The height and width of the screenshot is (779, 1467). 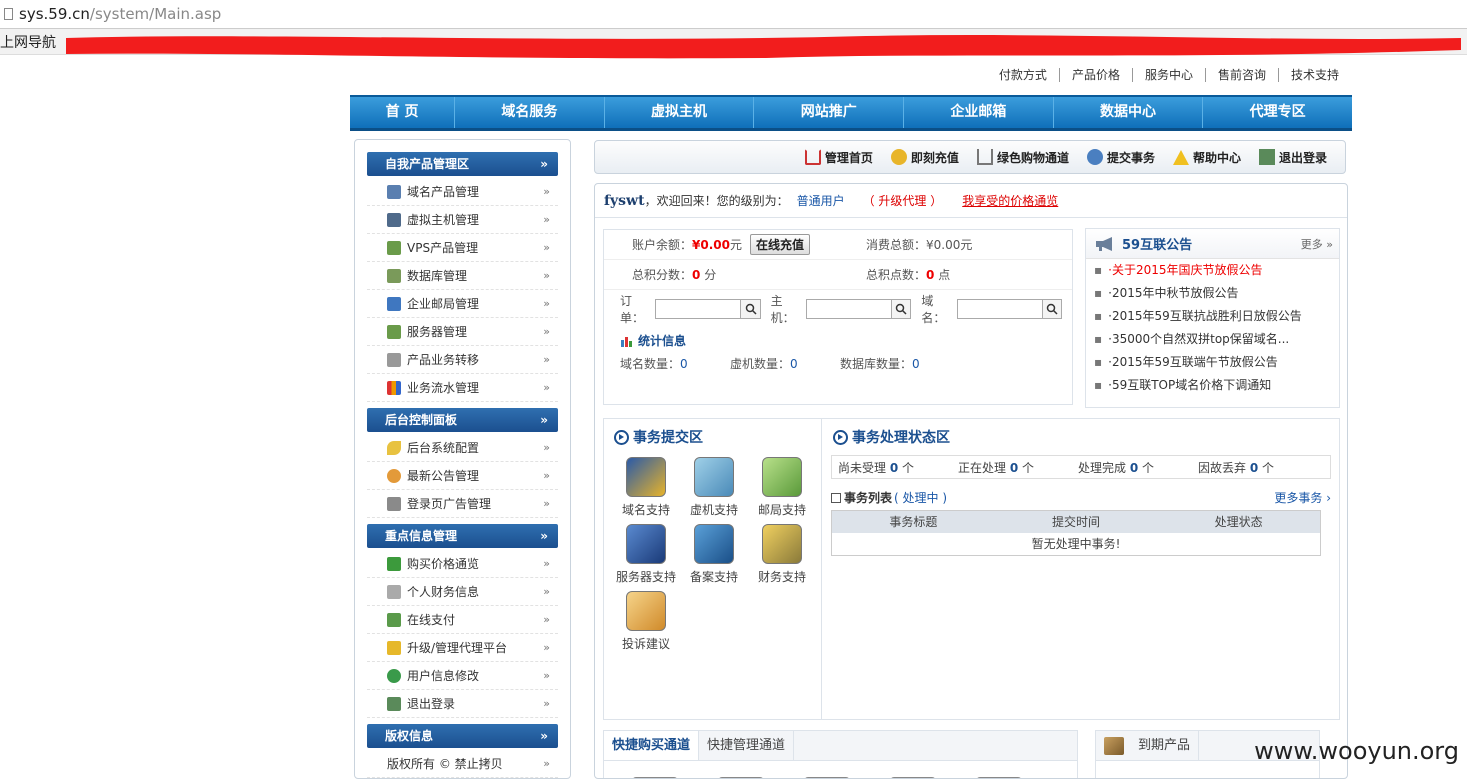 I want to click on toolbar-label: 绿色购物通道, so click(x=1032, y=157).